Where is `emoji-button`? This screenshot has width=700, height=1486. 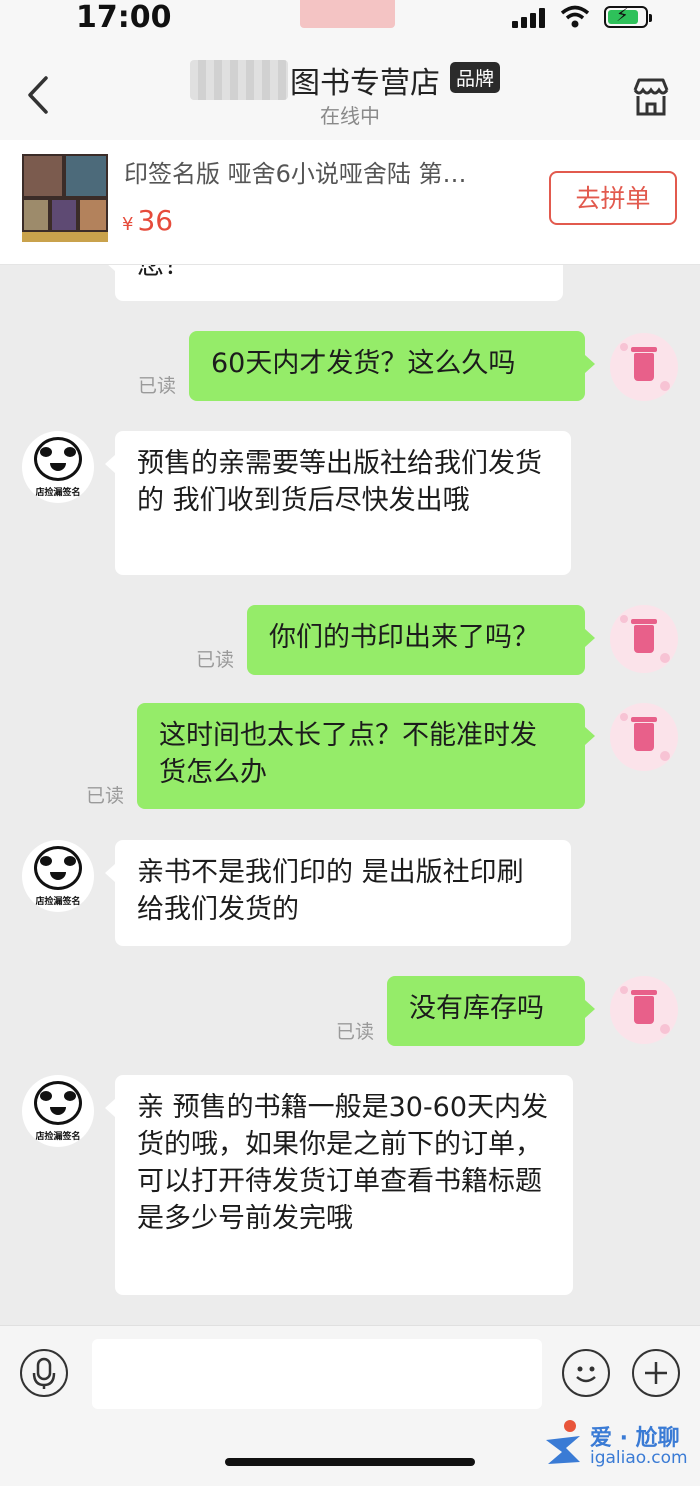 emoji-button is located at coordinates (586, 1373).